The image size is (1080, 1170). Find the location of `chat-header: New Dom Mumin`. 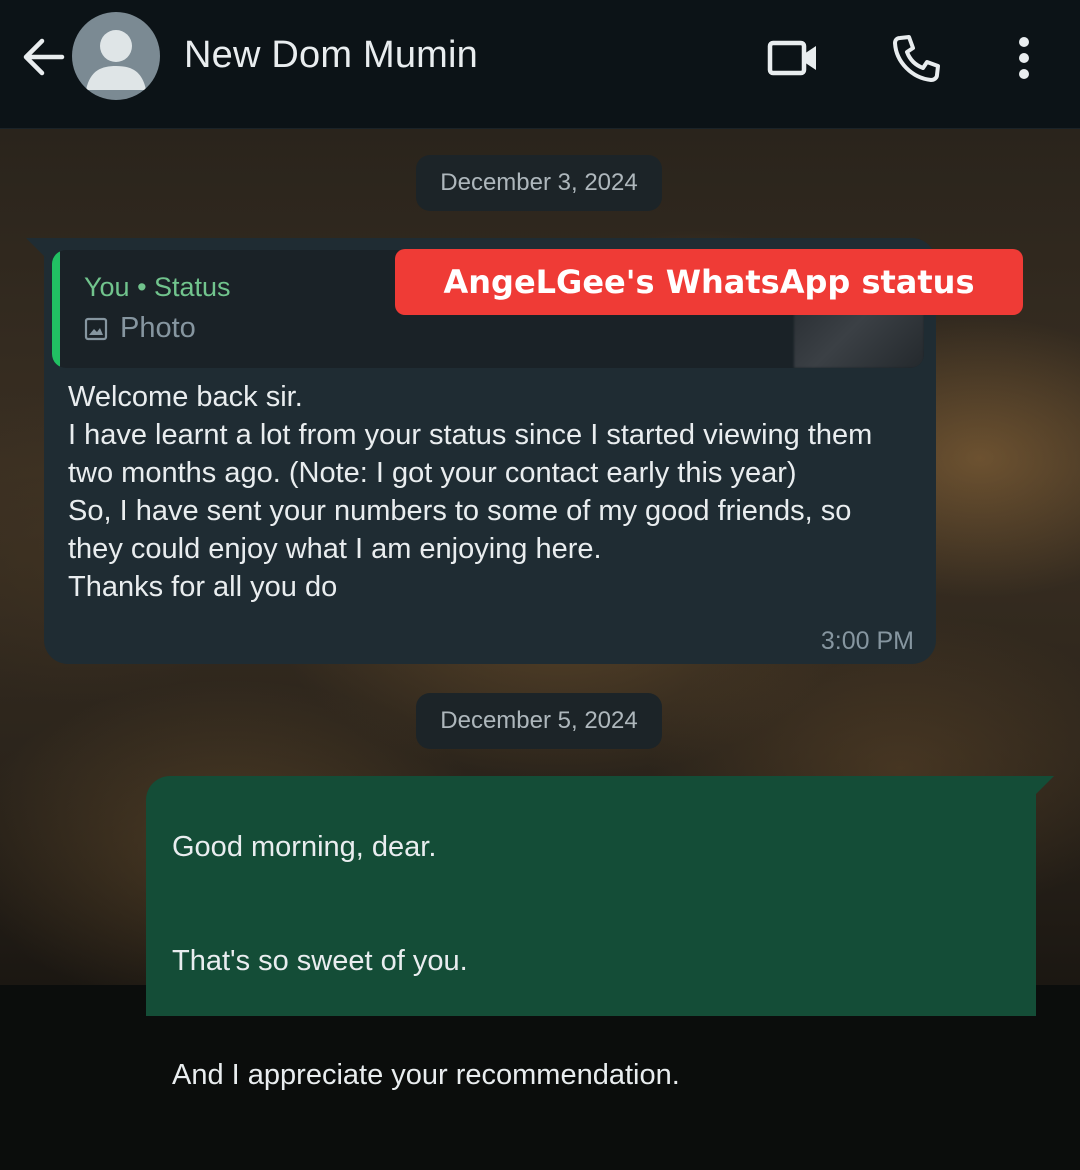

chat-header: New Dom Mumin is located at coordinates (540, 64).